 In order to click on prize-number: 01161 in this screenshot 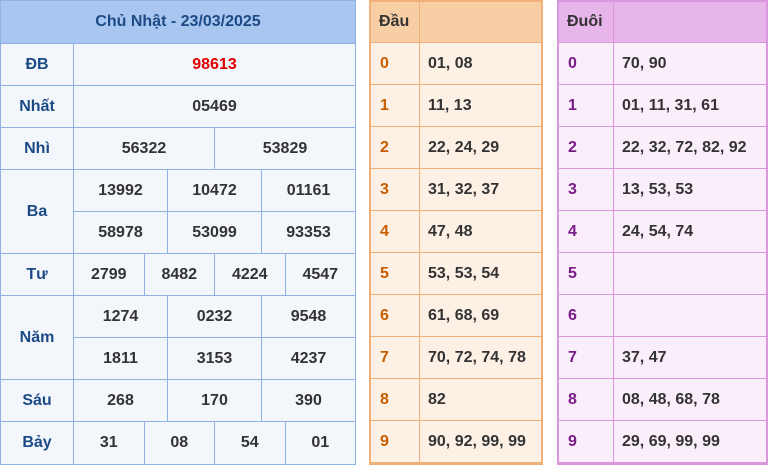, I will do `click(308, 190)`.